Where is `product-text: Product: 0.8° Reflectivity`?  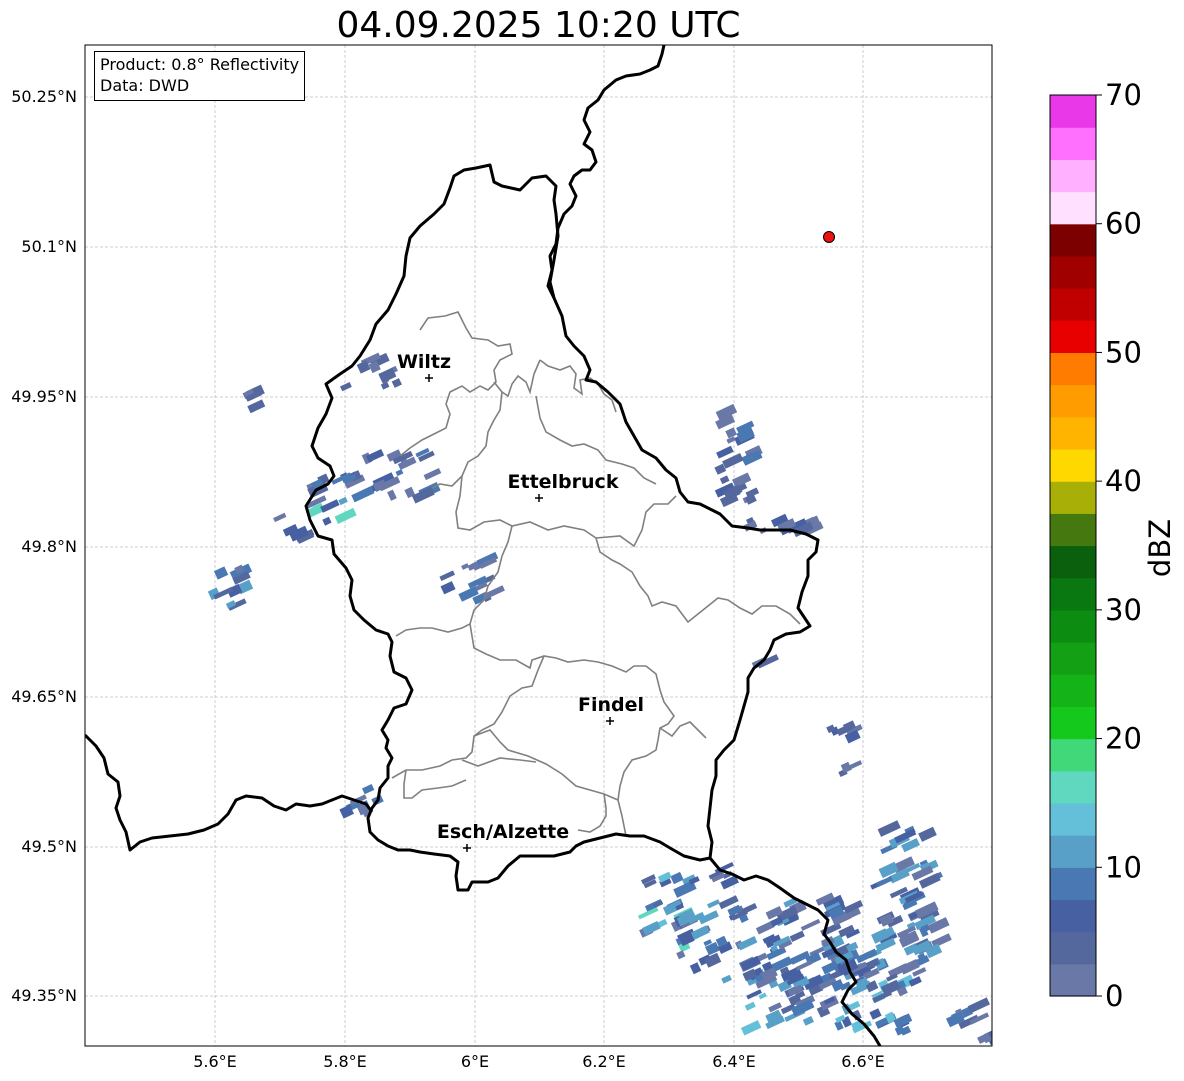 product-text: Product: 0.8° Reflectivity is located at coordinates (200, 64).